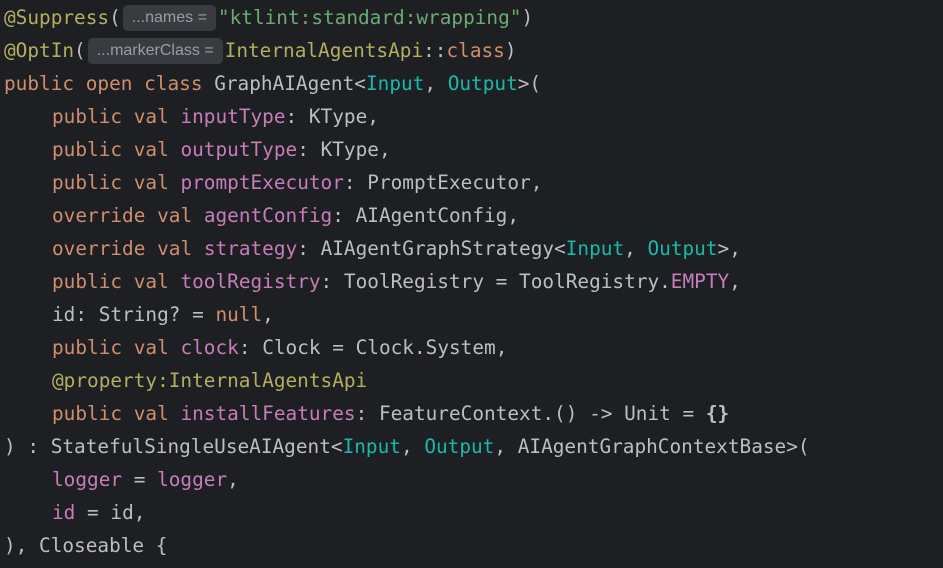 The image size is (943, 568). I want to click on type-name: StatefulSingleUseAIAgent, so click(190, 446).